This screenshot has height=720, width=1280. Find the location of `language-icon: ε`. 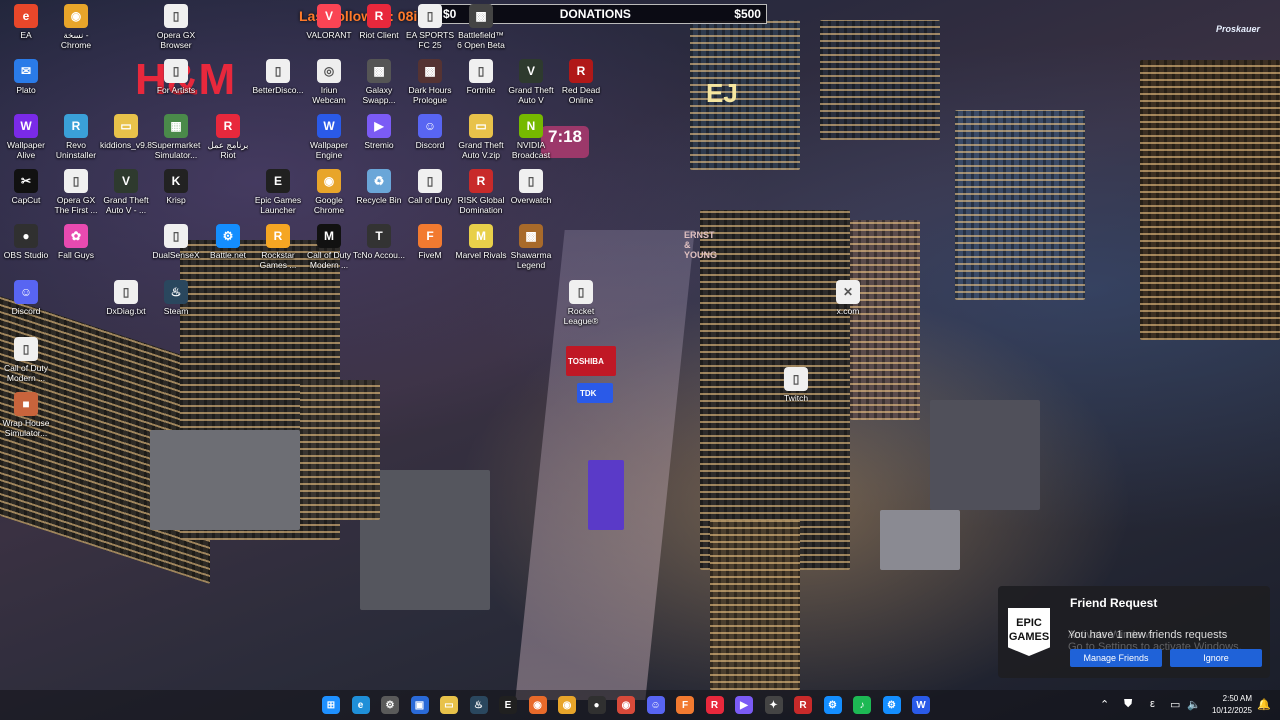

language-icon: ε is located at coordinates (1152, 704).